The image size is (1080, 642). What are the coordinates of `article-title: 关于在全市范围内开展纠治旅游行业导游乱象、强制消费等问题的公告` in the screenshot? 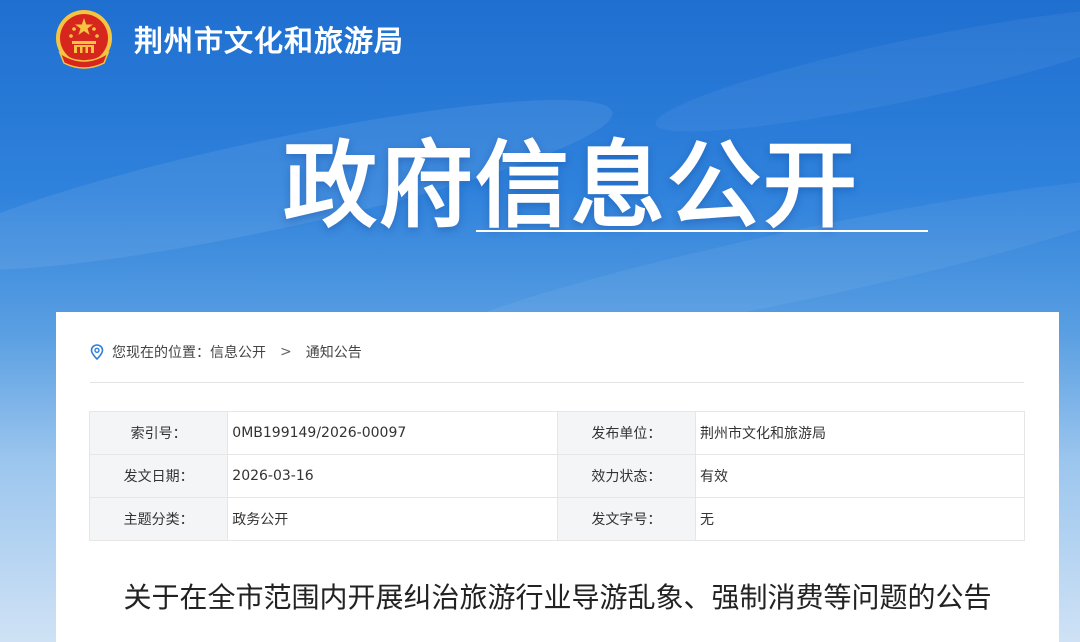 It's located at (557, 597).